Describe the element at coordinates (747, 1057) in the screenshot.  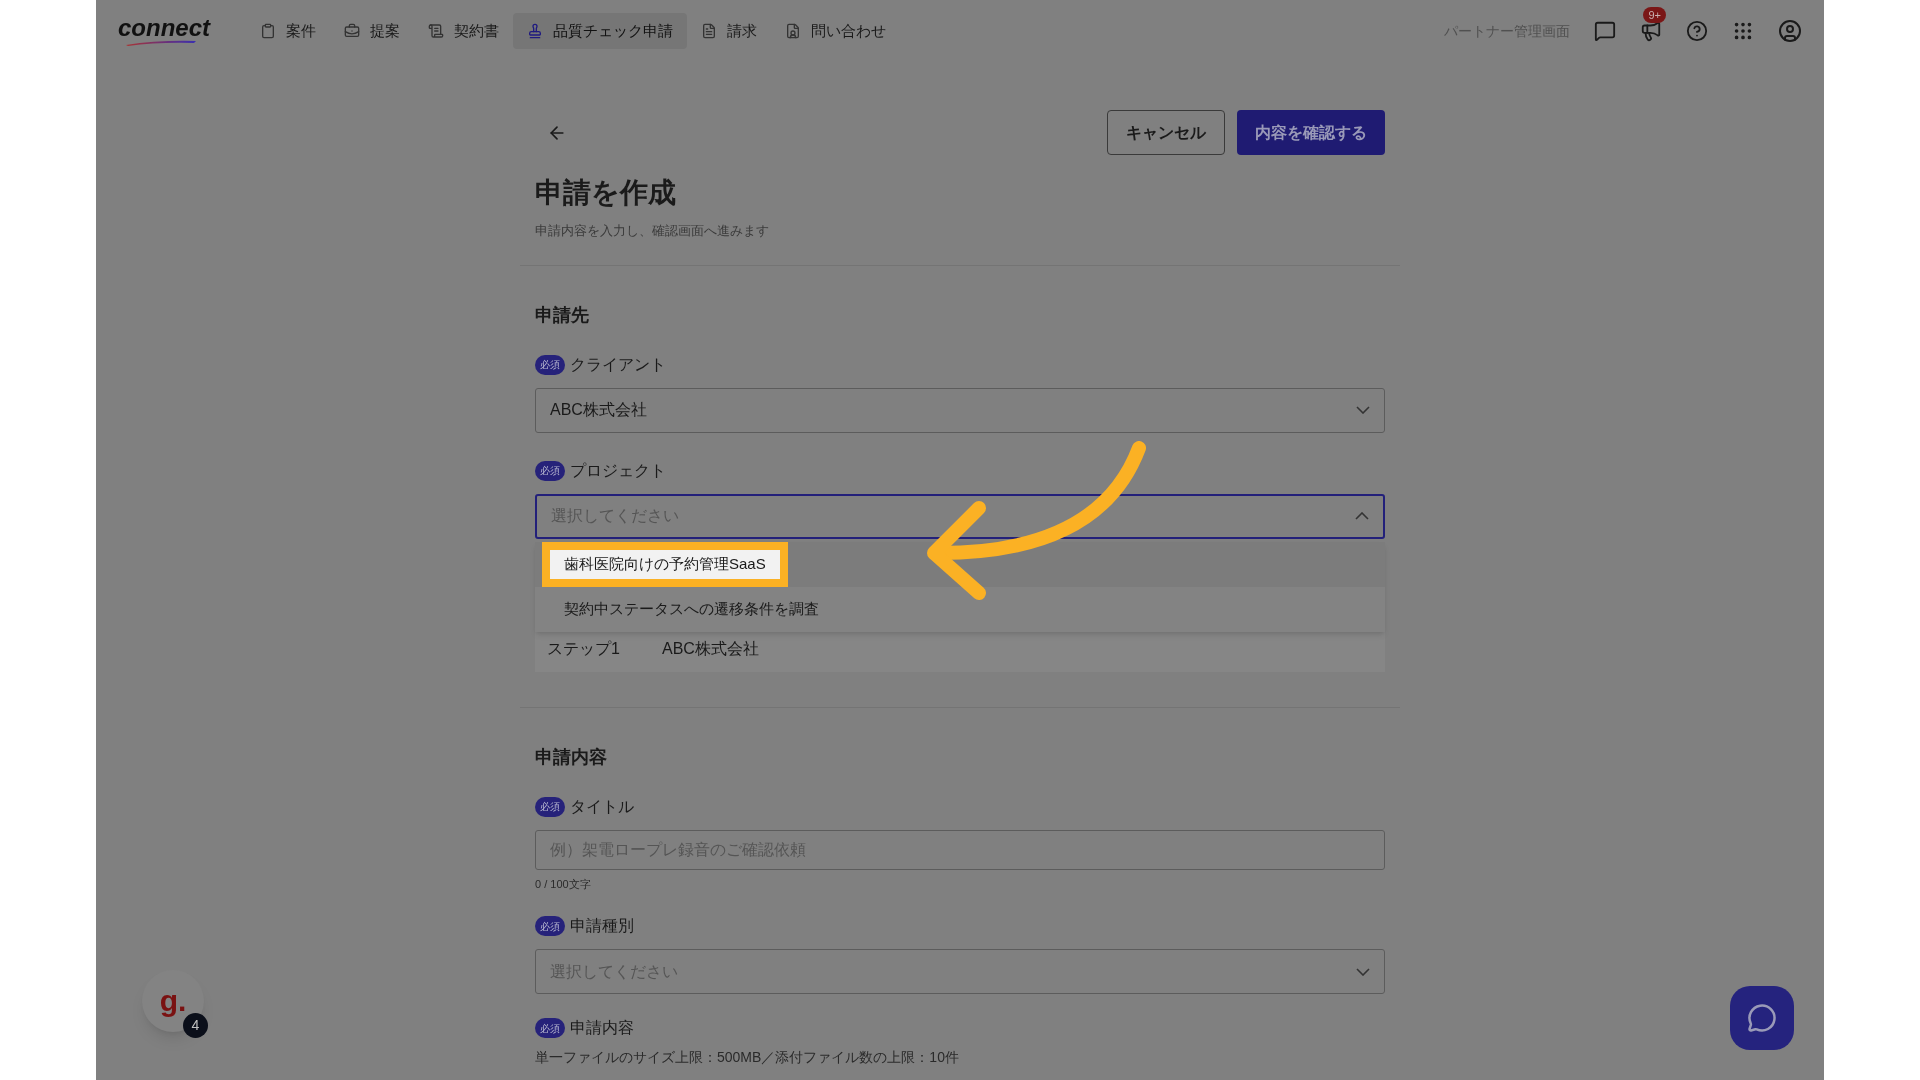
I see `upload-note: 単一ファイルのサイズ上限：500MB／添付ファイル数の上限：10件` at that location.